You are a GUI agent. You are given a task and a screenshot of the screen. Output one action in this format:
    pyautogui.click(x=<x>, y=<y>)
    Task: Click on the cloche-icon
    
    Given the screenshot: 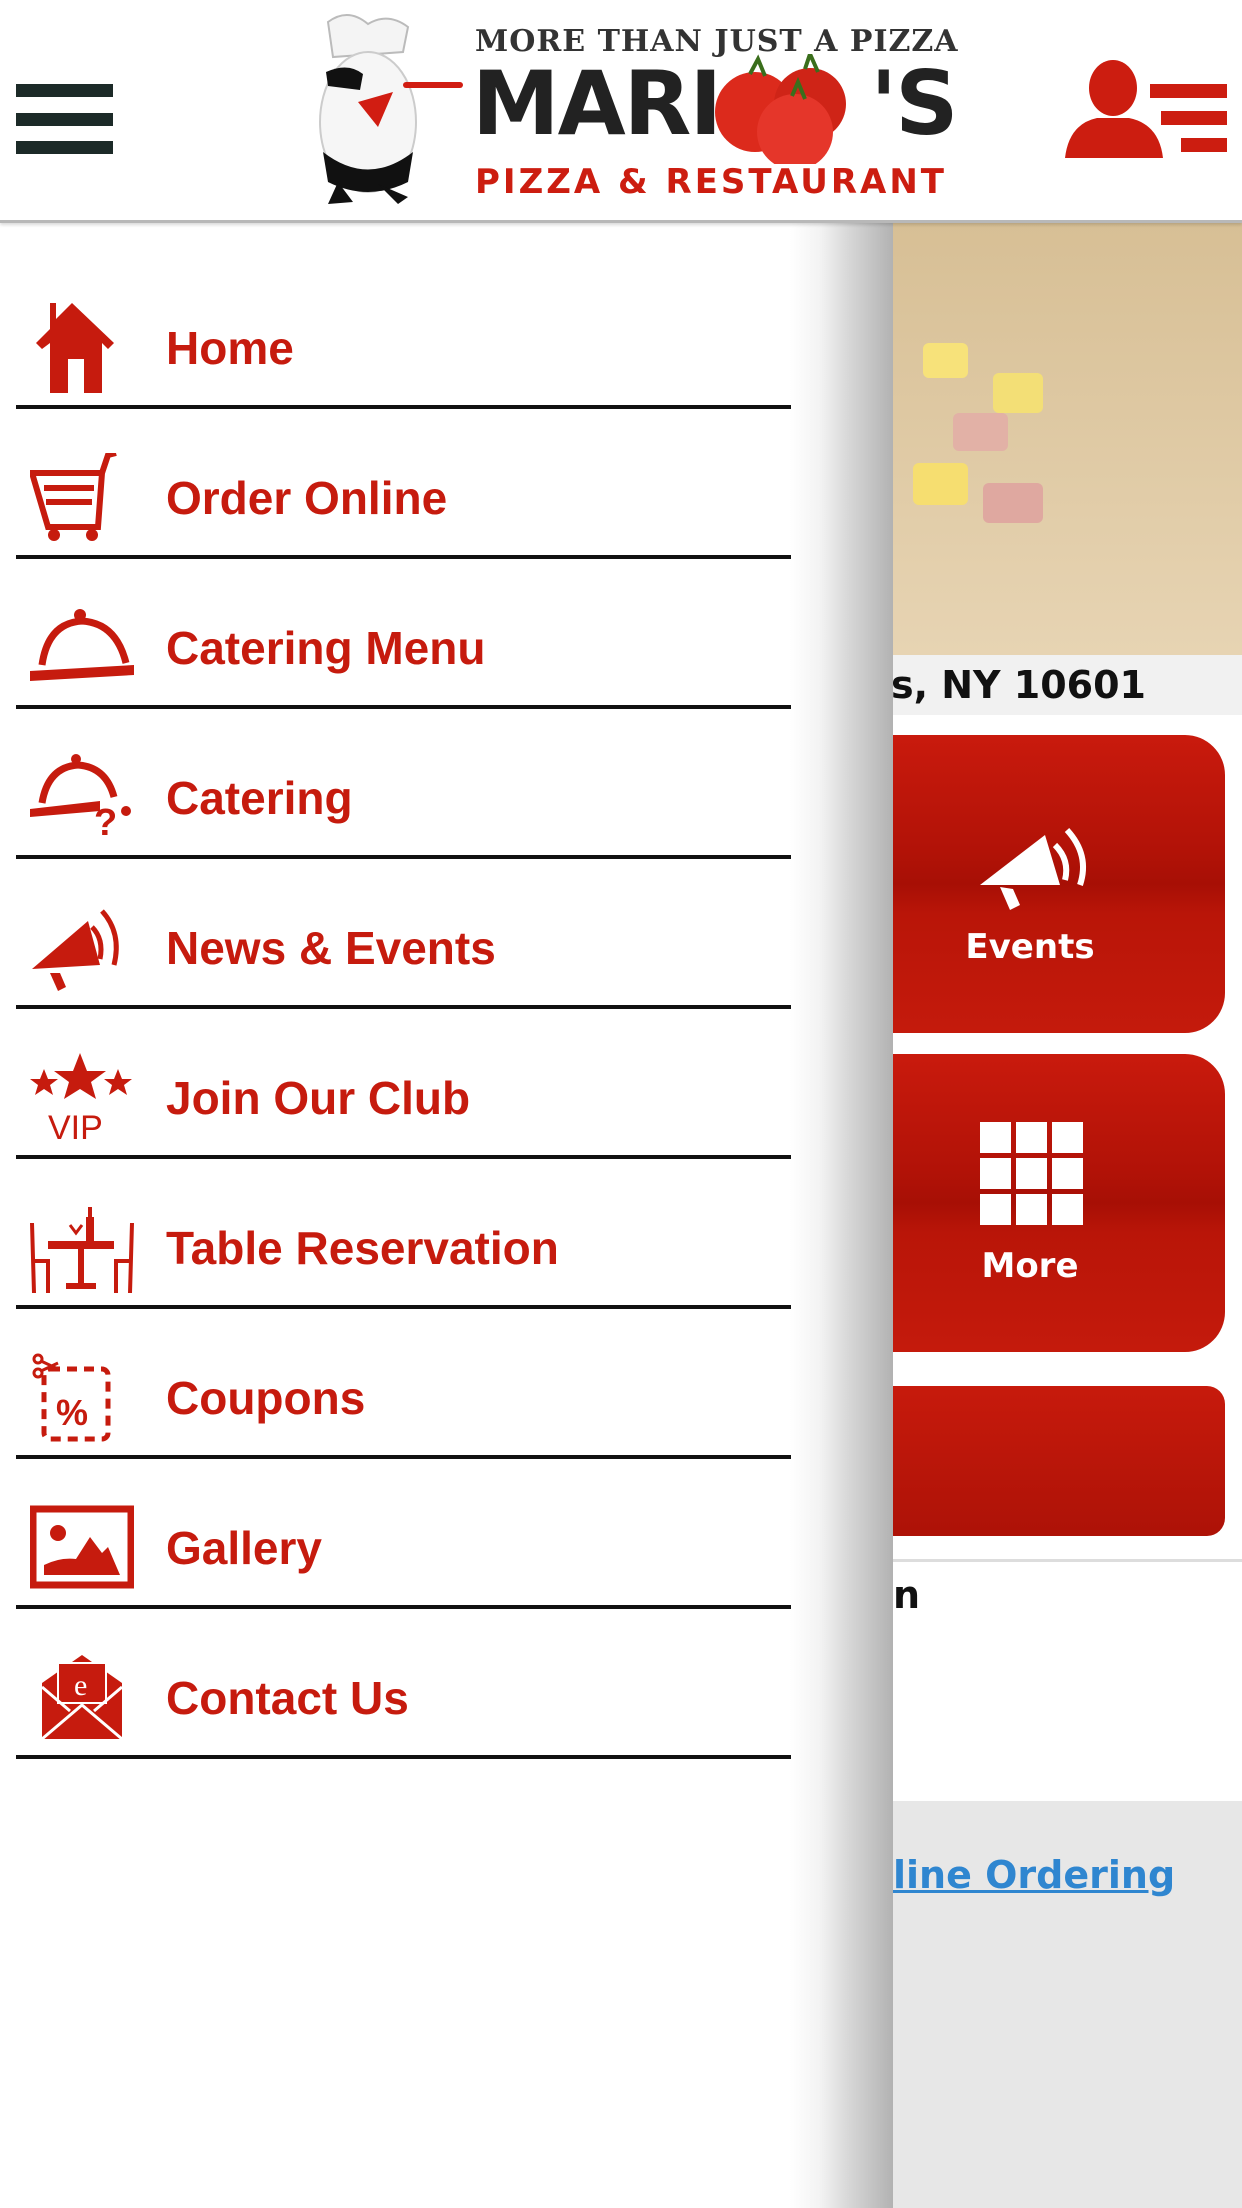 What is the action you would take?
    pyautogui.click(x=82, y=648)
    